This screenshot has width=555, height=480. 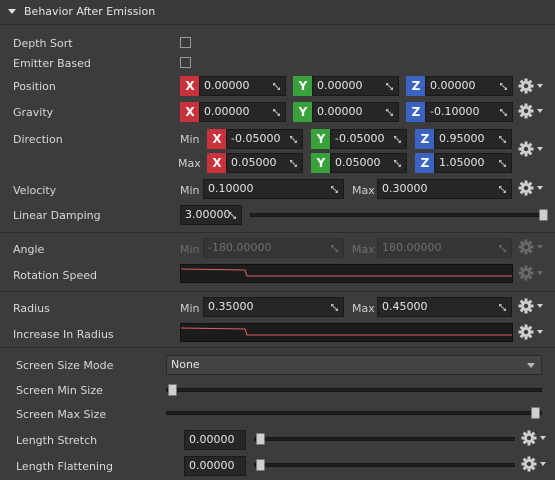 I want to click on direction-max-z-value: 1.05000, so click(x=462, y=162).